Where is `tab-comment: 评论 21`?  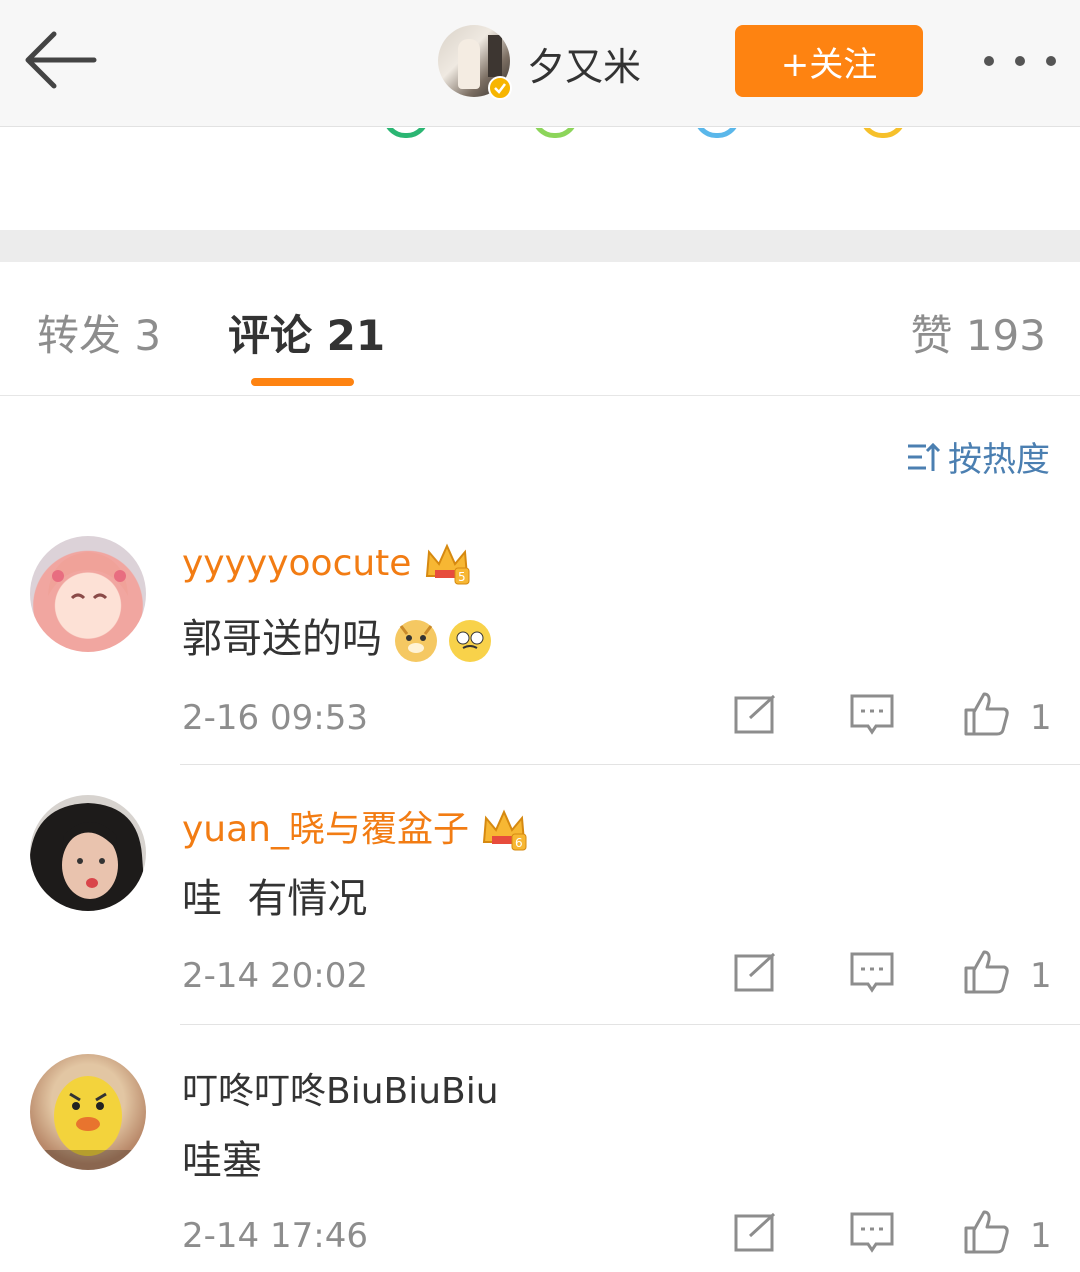
tab-comment: 评论 21 is located at coordinates (306, 332).